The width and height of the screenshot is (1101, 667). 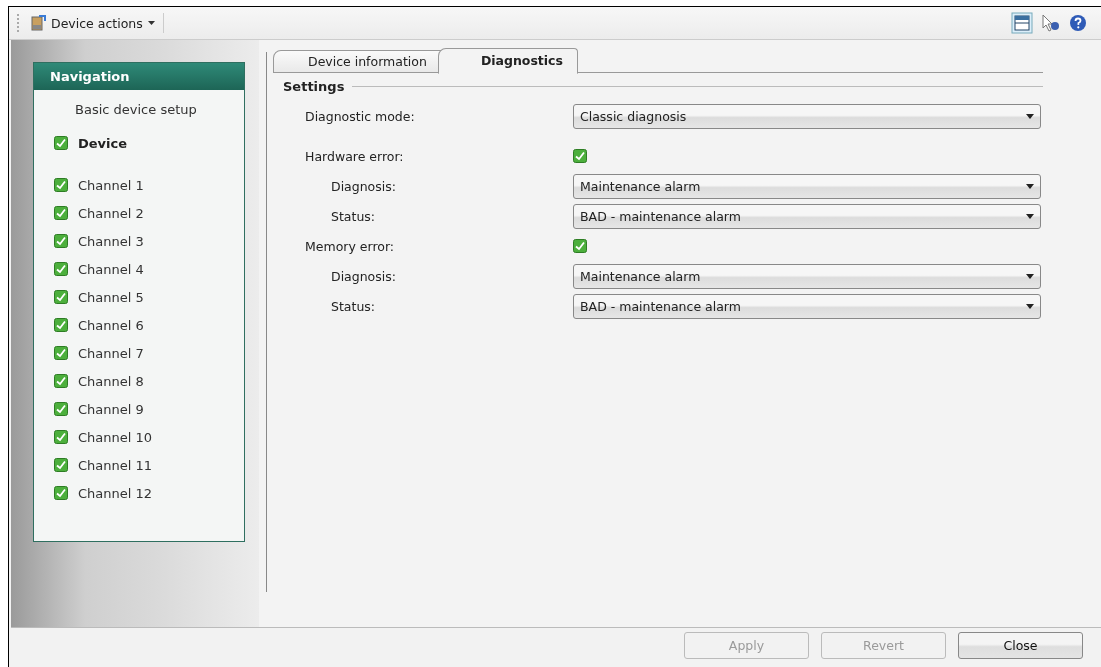 I want to click on field-label: Memory error:, so click(x=350, y=246).